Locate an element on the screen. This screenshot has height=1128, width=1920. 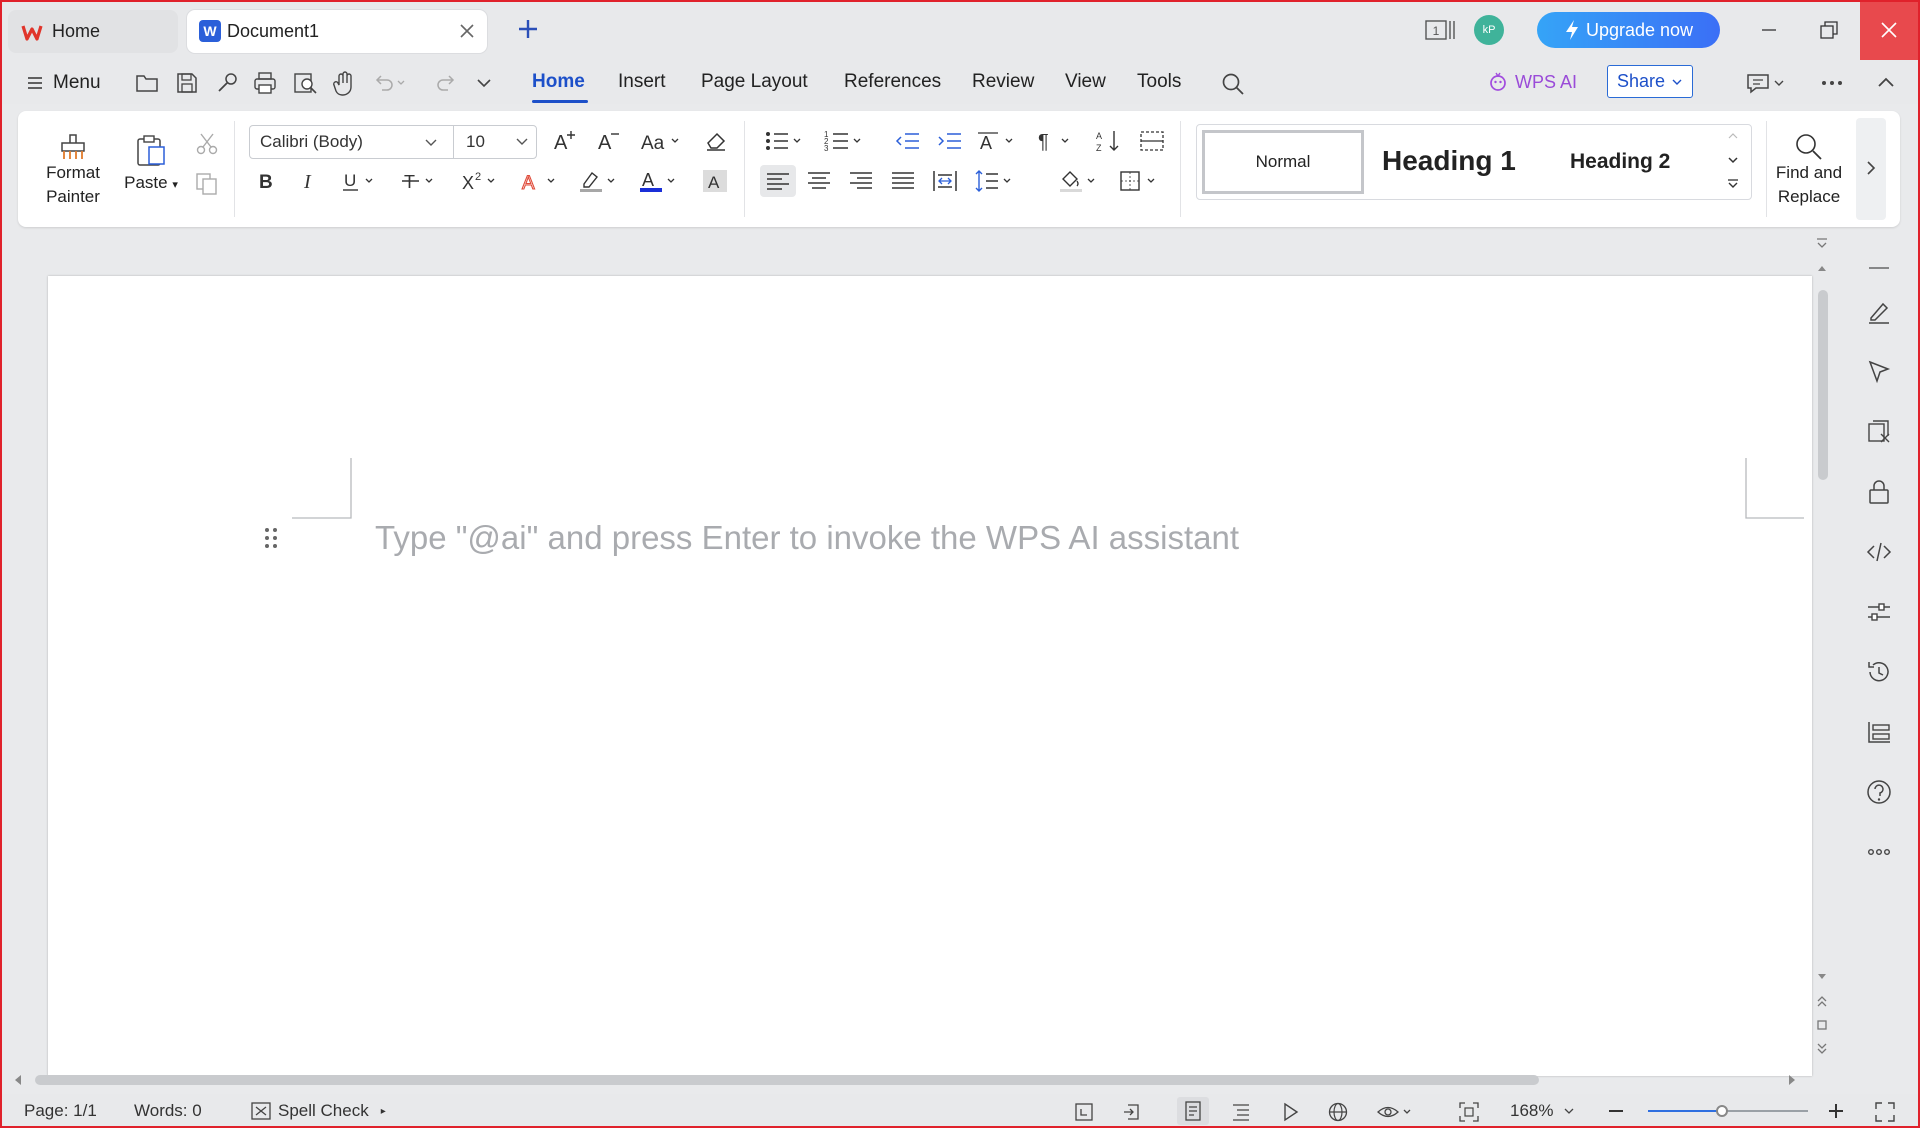
read-mode-icon is located at coordinates (1084, 1112).